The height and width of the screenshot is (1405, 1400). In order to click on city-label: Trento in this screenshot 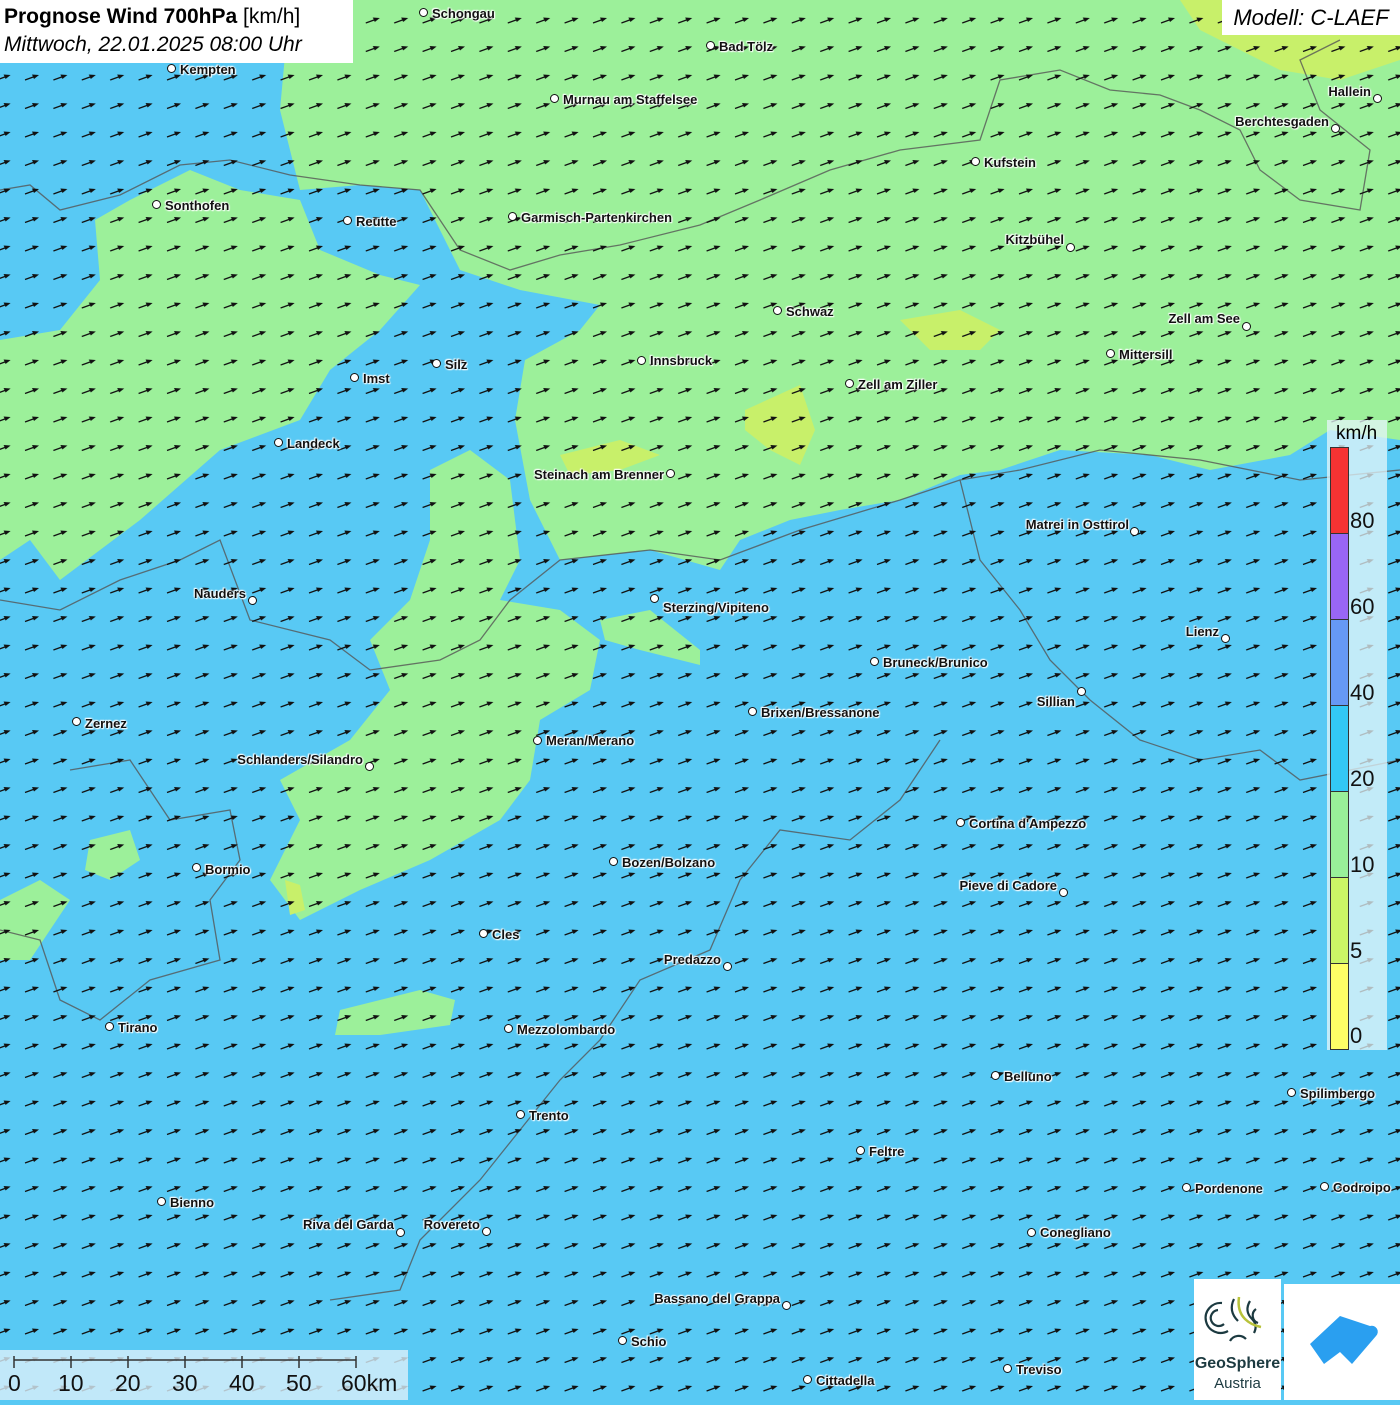, I will do `click(549, 1115)`.